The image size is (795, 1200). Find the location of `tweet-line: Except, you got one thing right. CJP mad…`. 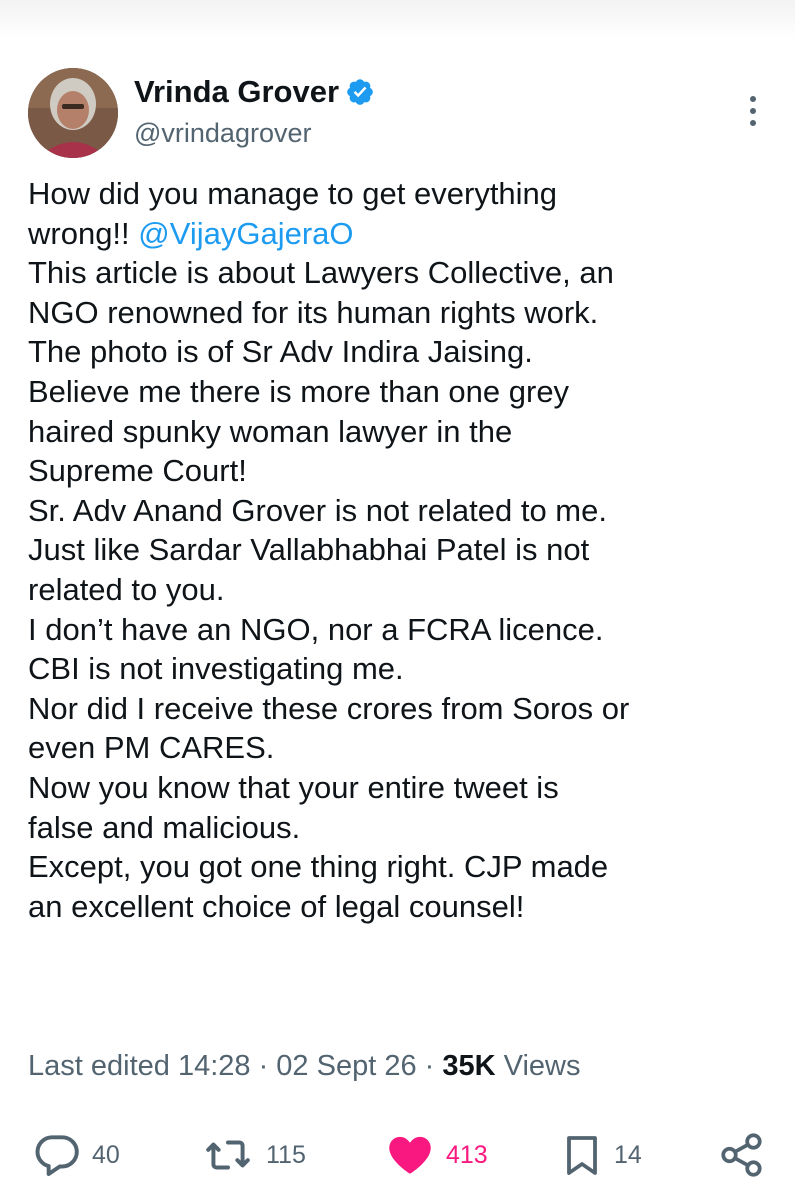

tweet-line: Except, you got one thing right. CJP mad… is located at coordinates (318, 867).